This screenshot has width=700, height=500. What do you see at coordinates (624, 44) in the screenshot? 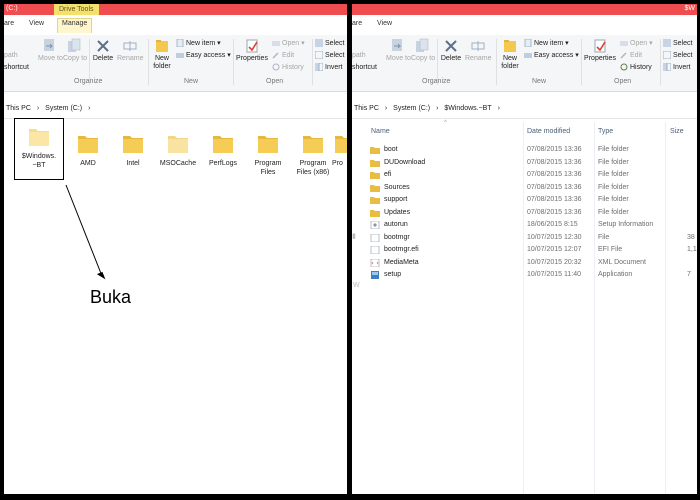
I see `open-icon` at bounding box center [624, 44].